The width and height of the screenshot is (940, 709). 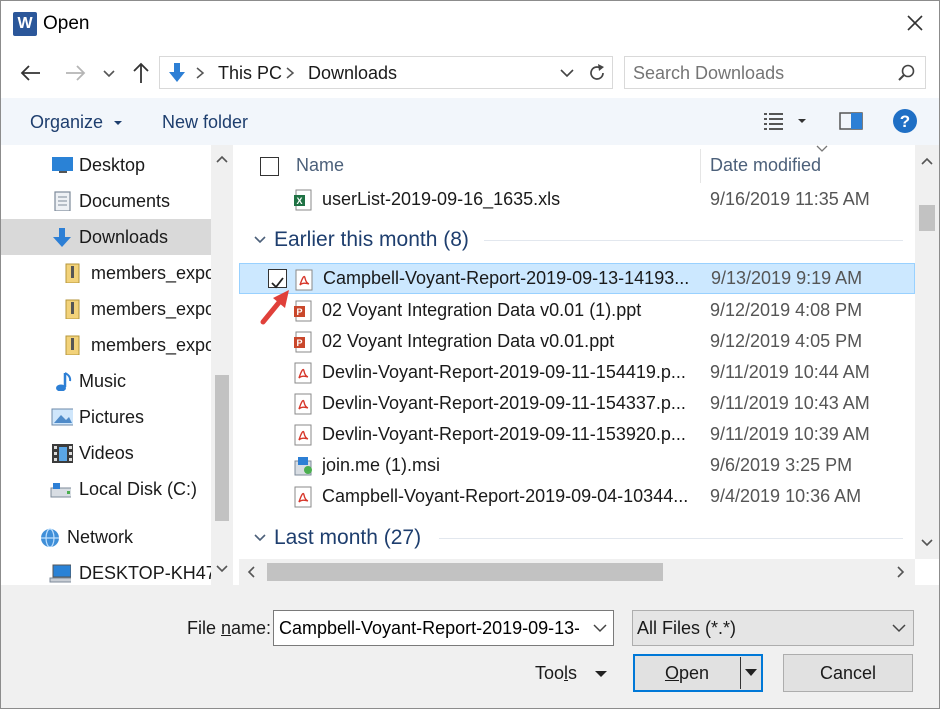 I want to click on file-date: 9/6/2019 3:25 PM, so click(x=781, y=465).